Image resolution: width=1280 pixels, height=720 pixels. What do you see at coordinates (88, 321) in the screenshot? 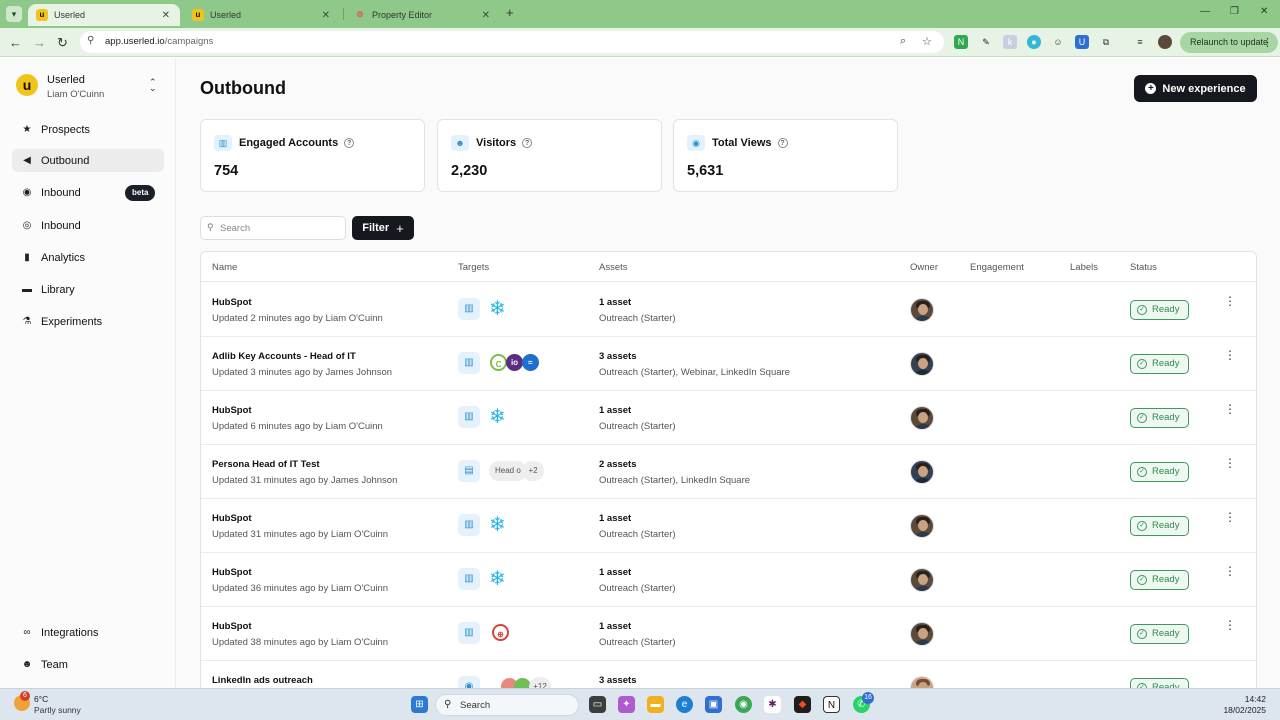
I see `sidebar-item-experiments: ⚗ Experiments` at bounding box center [88, 321].